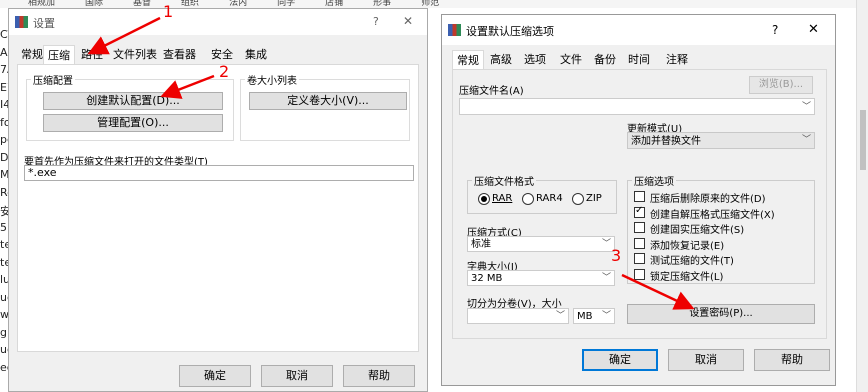 The image size is (868, 392). I want to click on annotation-number-1: 1, so click(168, 11).